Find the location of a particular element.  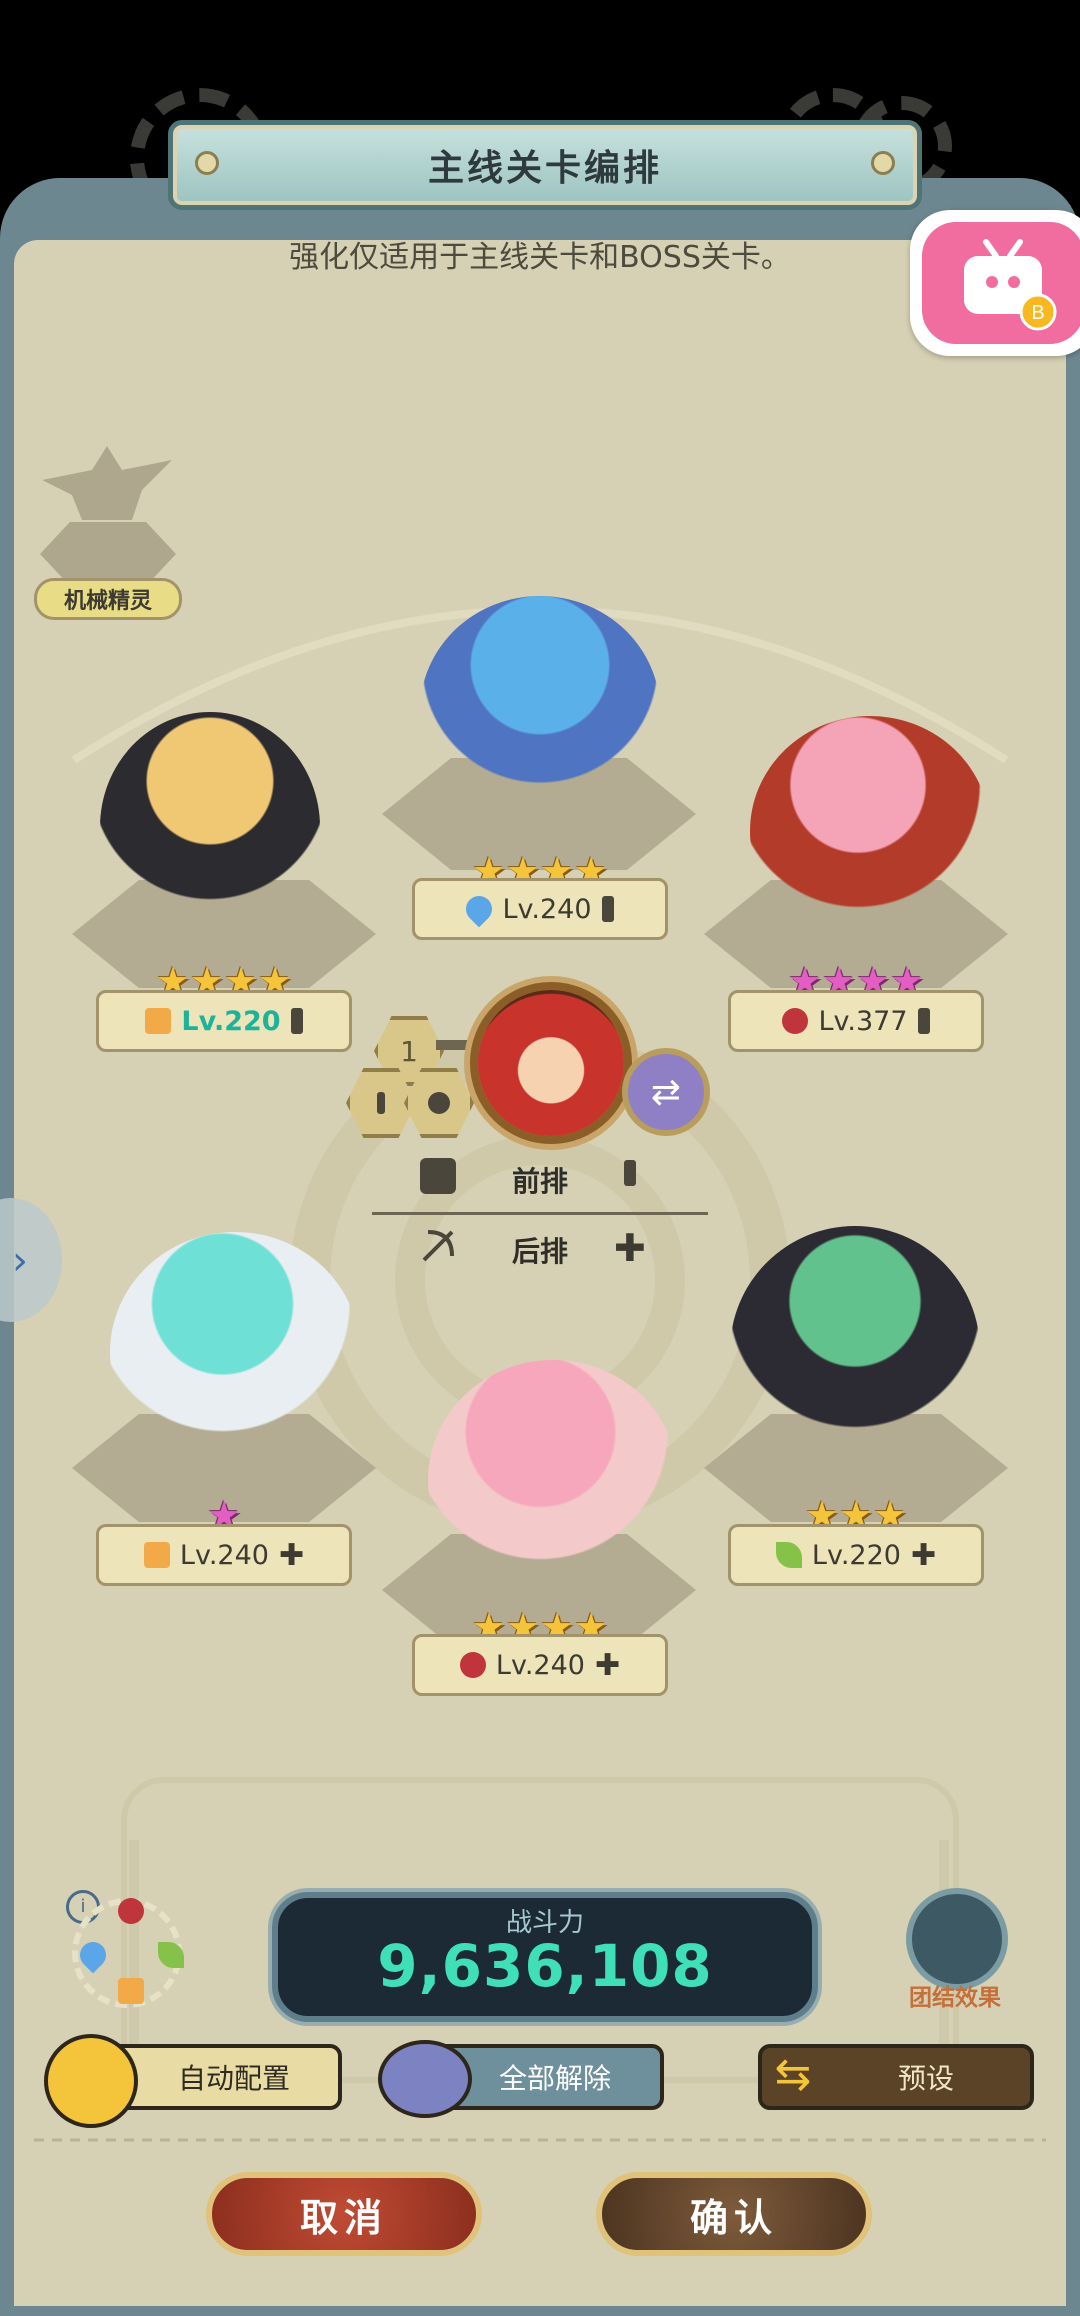

shield-icon is located at coordinates (438, 1176).